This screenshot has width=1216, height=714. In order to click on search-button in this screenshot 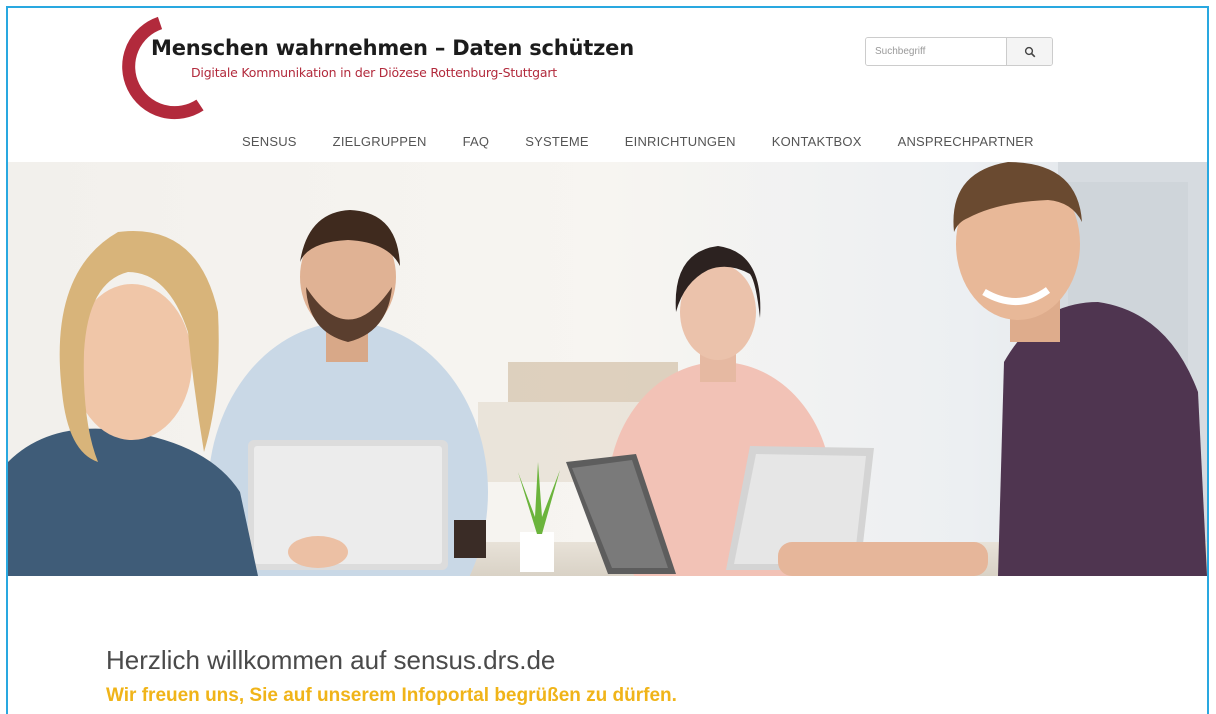, I will do `click(1029, 51)`.